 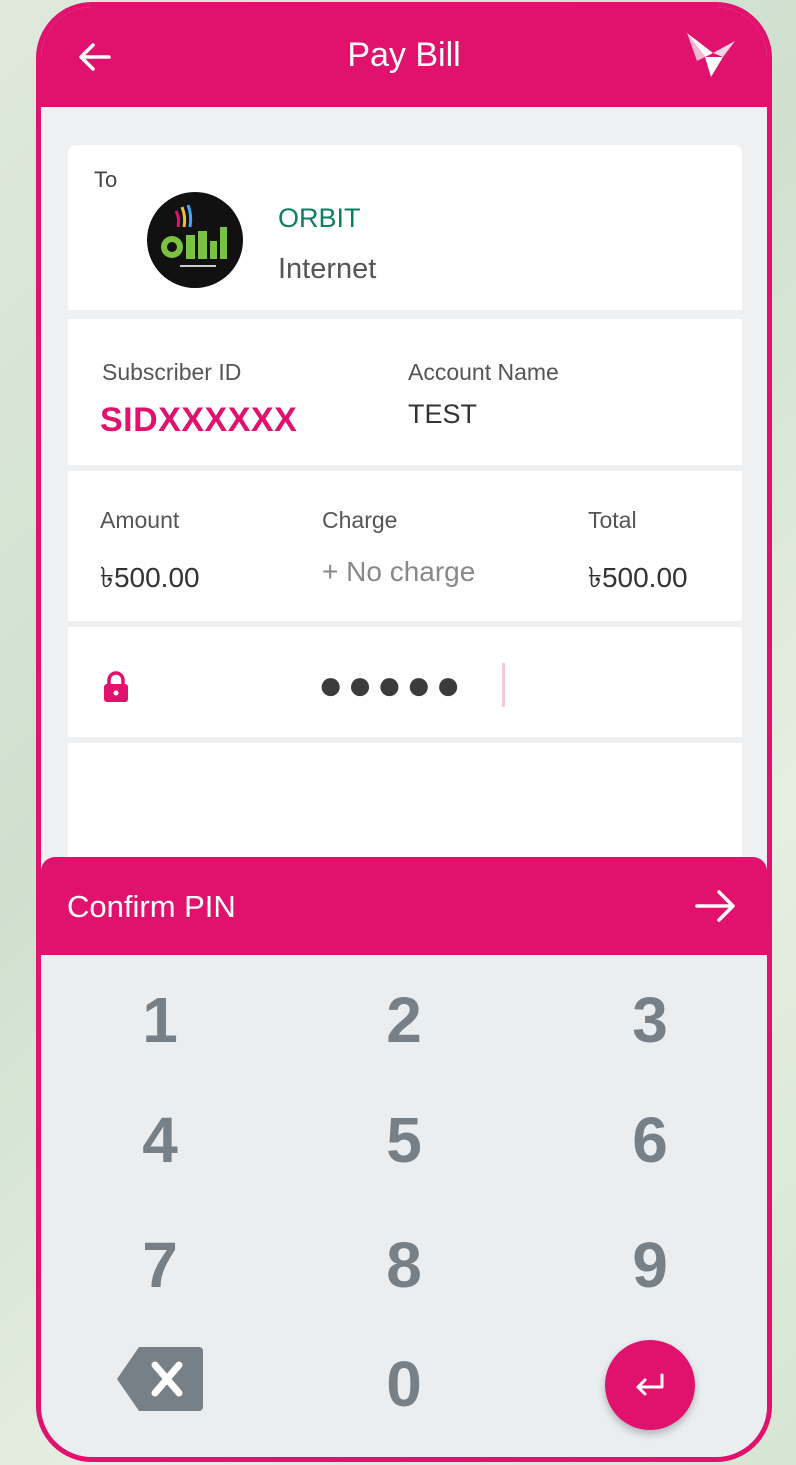 What do you see at coordinates (405, 808) in the screenshot?
I see `empty-card` at bounding box center [405, 808].